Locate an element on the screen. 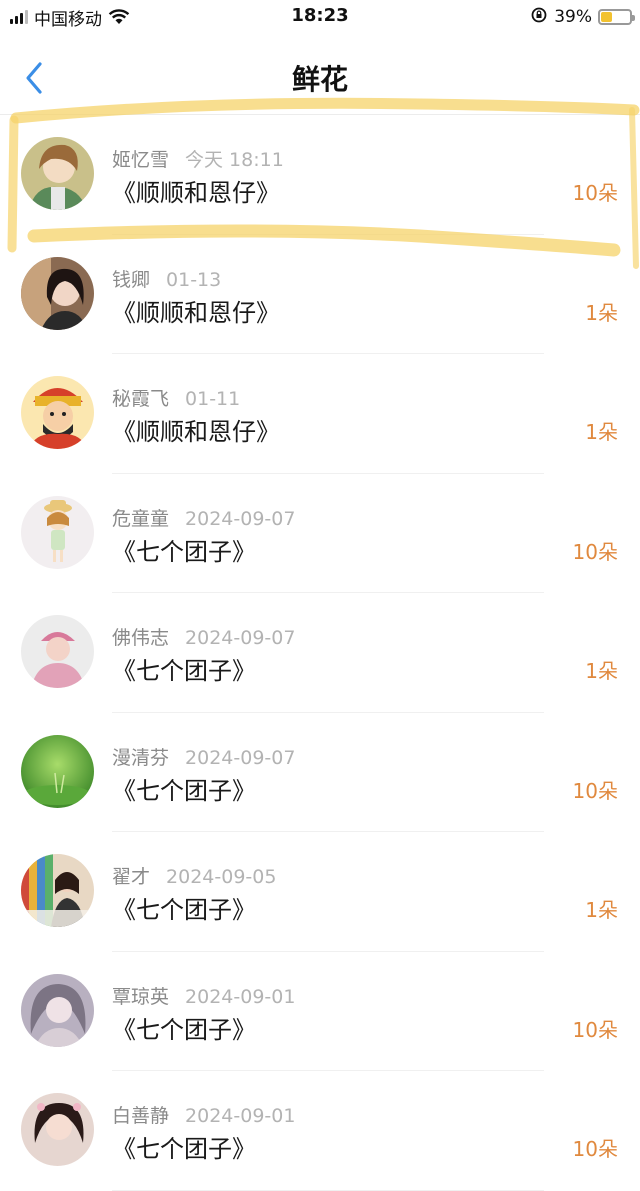 The height and width of the screenshot is (1191, 640). user-name: 佛伟志 is located at coordinates (141, 638).